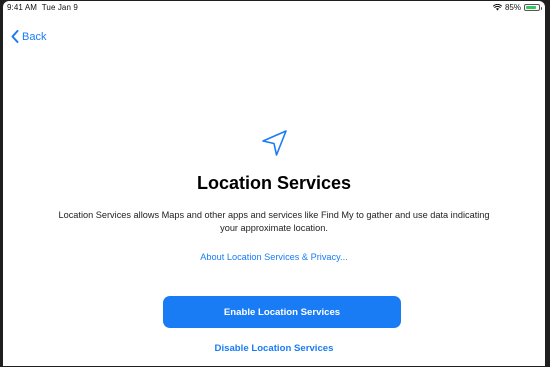 This screenshot has height=367, width=550. I want to click on location-arrow-icon, so click(275, 145).